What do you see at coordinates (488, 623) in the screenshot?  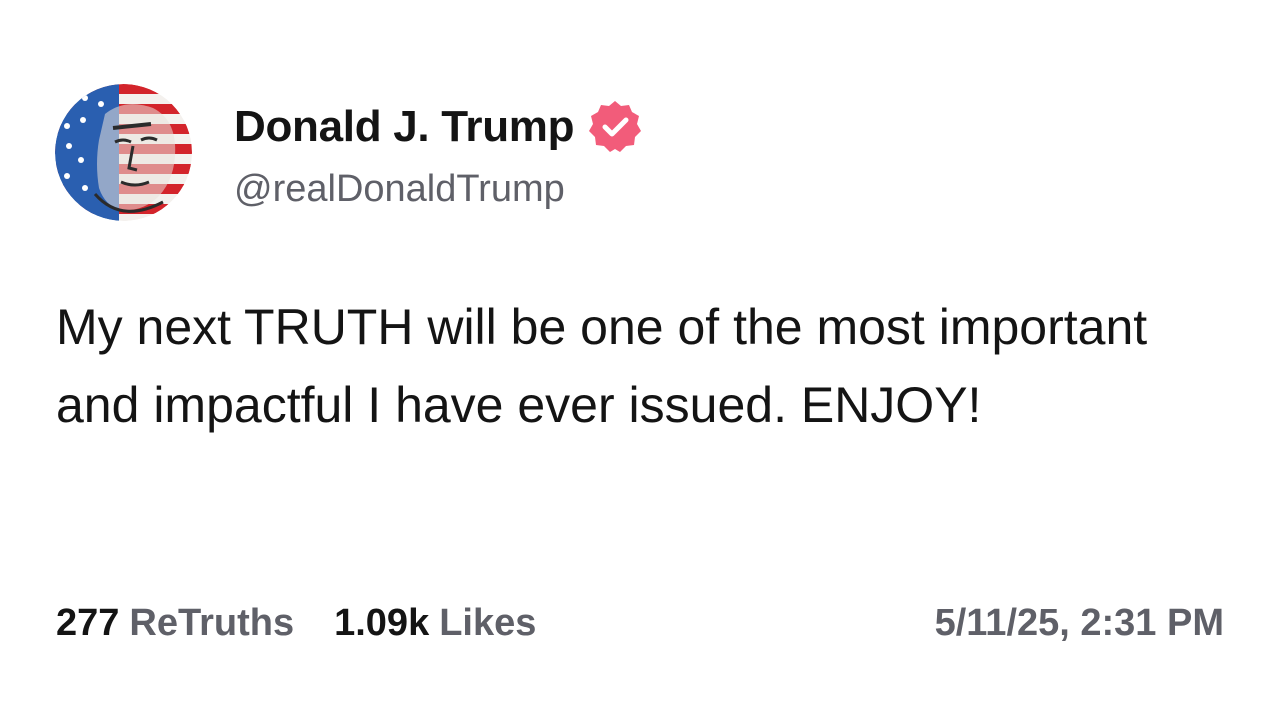 I see `likes-label: Likes` at bounding box center [488, 623].